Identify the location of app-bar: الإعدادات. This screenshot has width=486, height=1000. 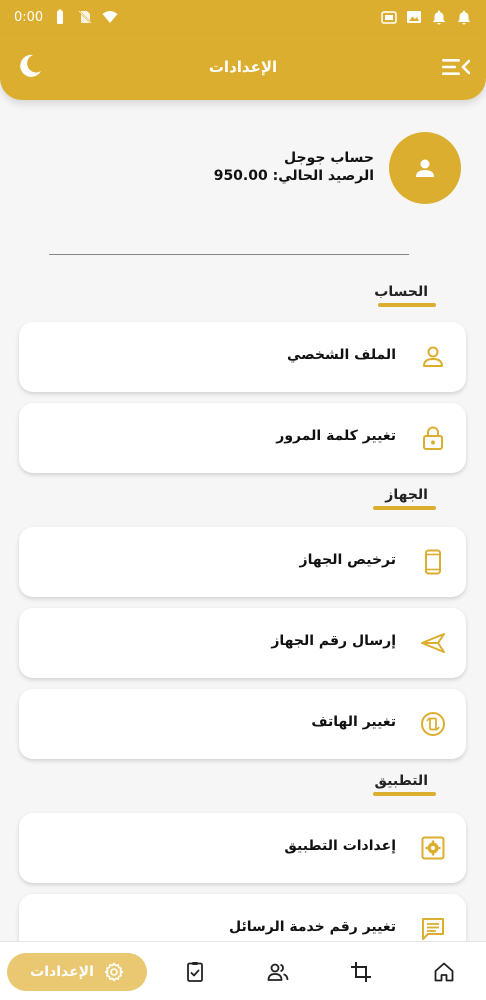
(243, 67).